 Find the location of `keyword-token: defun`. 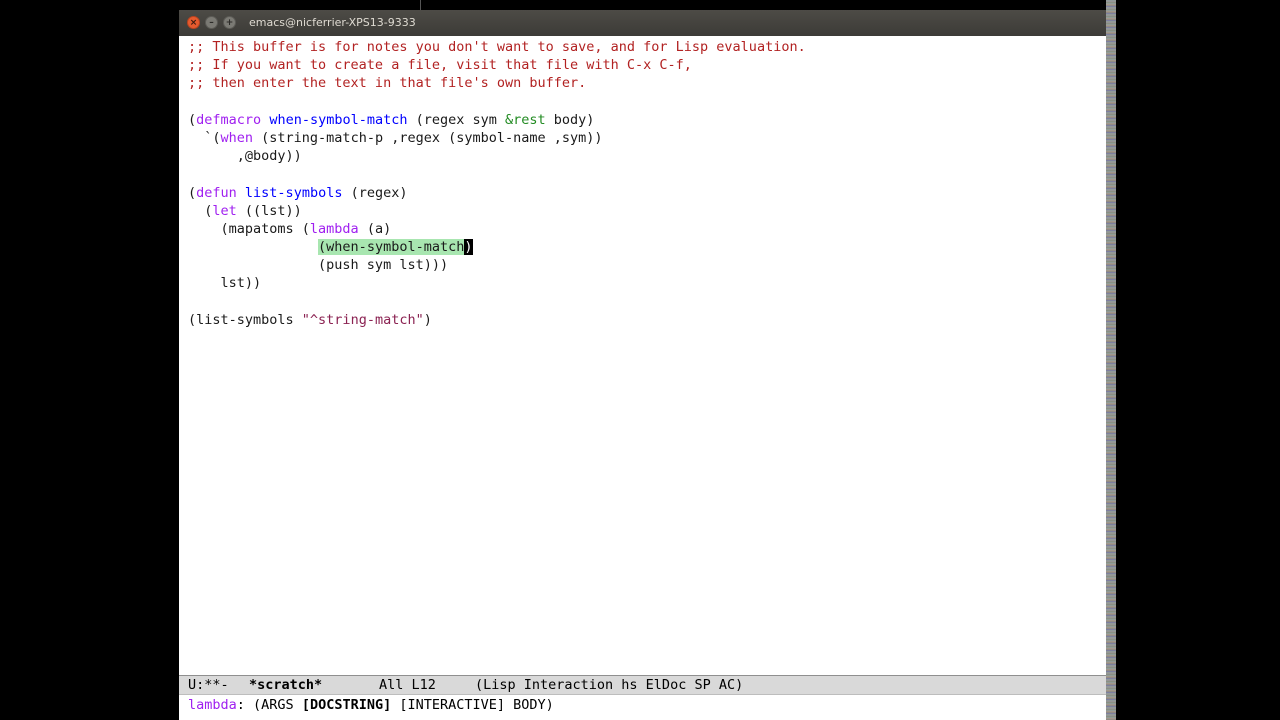

keyword-token: defun is located at coordinates (216, 193).